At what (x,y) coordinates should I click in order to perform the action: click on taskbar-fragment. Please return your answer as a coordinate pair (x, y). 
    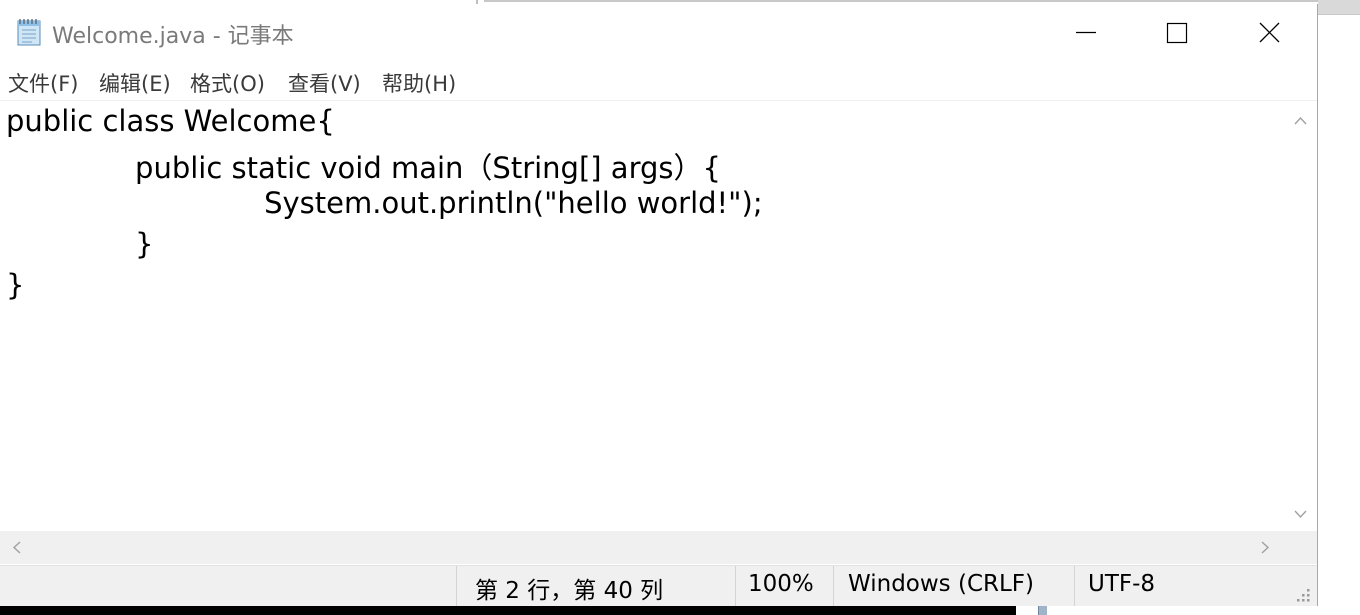
    Looking at the image, I should click on (1042, 610).